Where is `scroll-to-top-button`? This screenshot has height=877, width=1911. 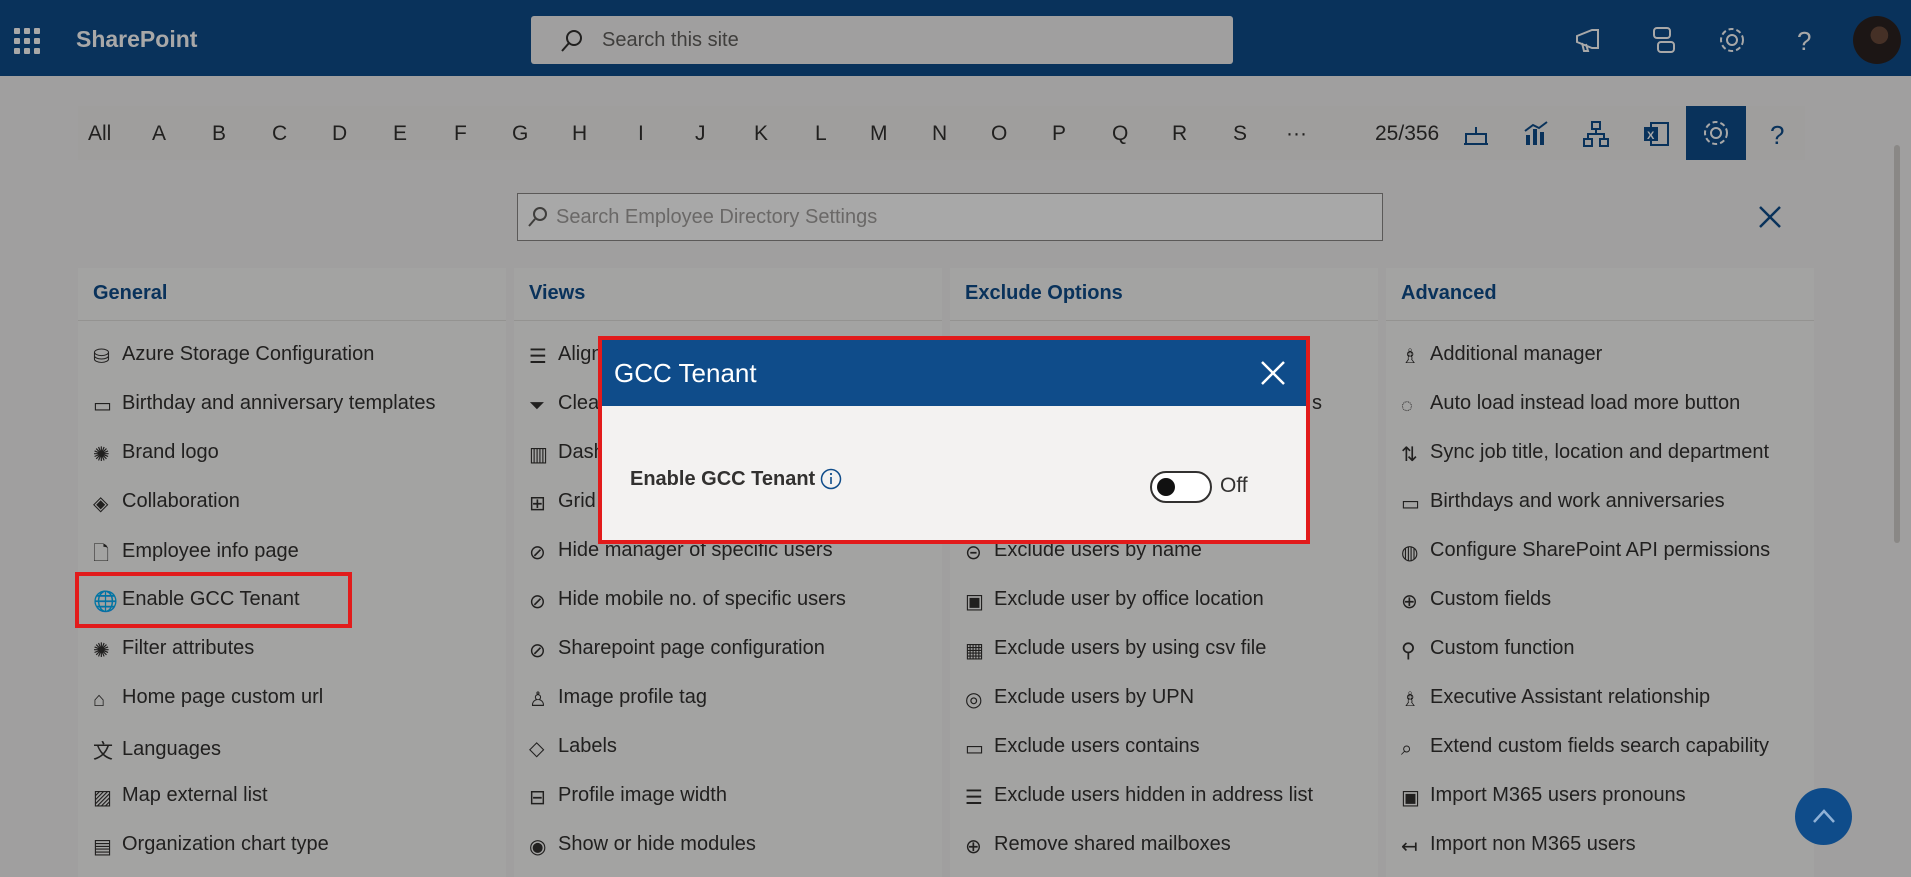
scroll-to-top-button is located at coordinates (1823, 816).